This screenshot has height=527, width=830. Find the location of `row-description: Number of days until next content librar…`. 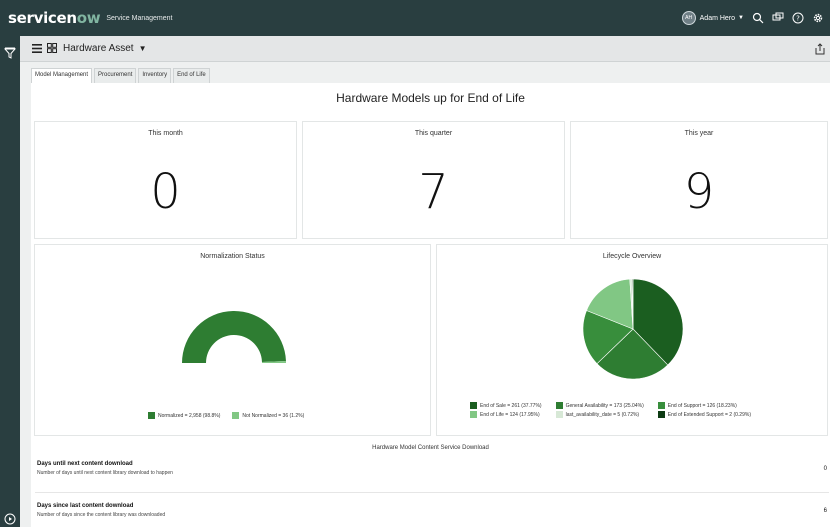

row-description: Number of days until next content librar… is located at coordinates (105, 473).